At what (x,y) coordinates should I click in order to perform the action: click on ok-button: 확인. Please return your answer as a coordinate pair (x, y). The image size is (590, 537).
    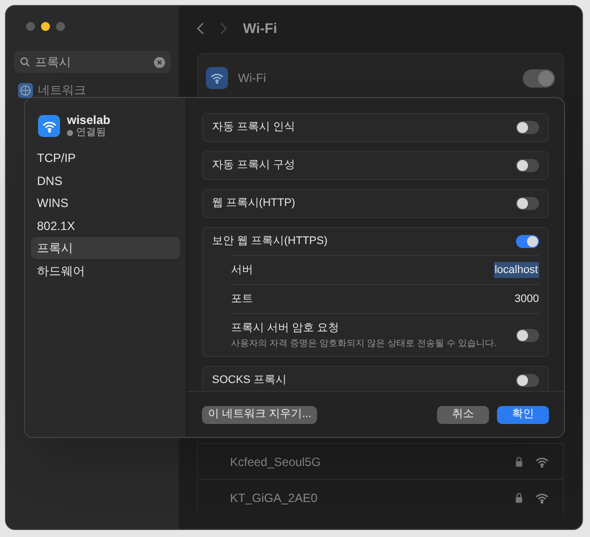
    Looking at the image, I should click on (523, 415).